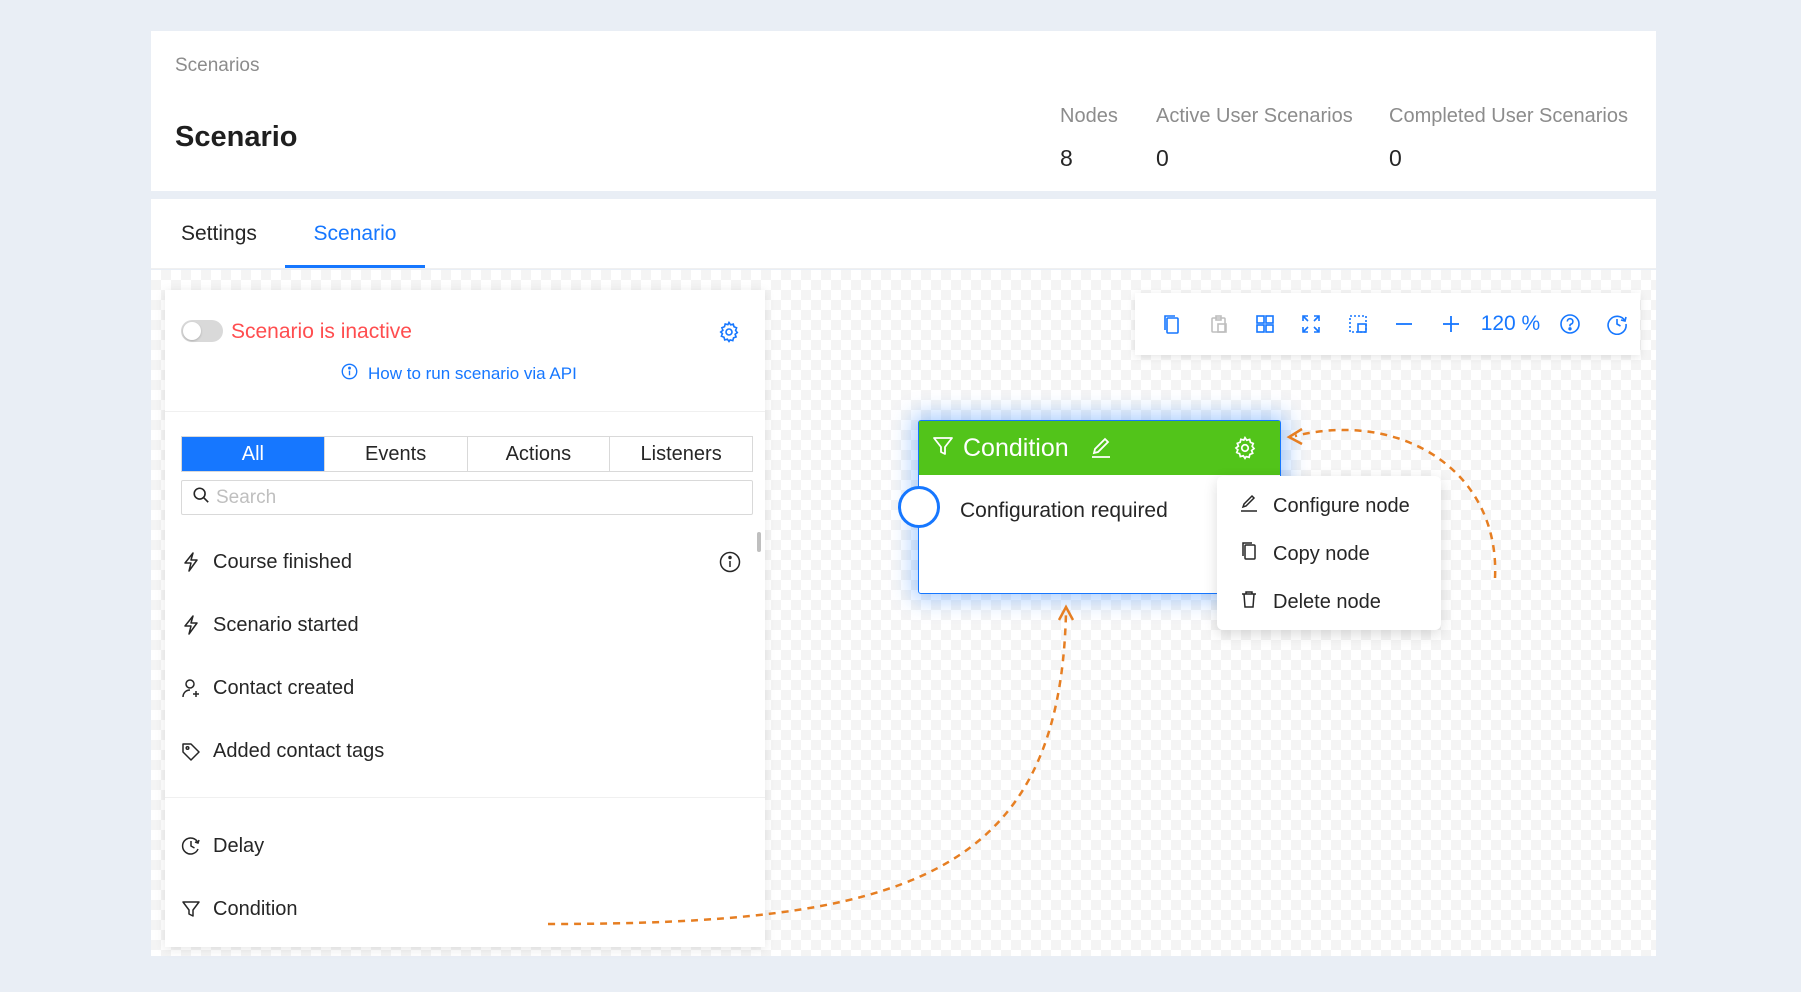 The width and height of the screenshot is (1801, 992). Describe the element at coordinates (759, 542) in the screenshot. I see `scrollbar` at that location.